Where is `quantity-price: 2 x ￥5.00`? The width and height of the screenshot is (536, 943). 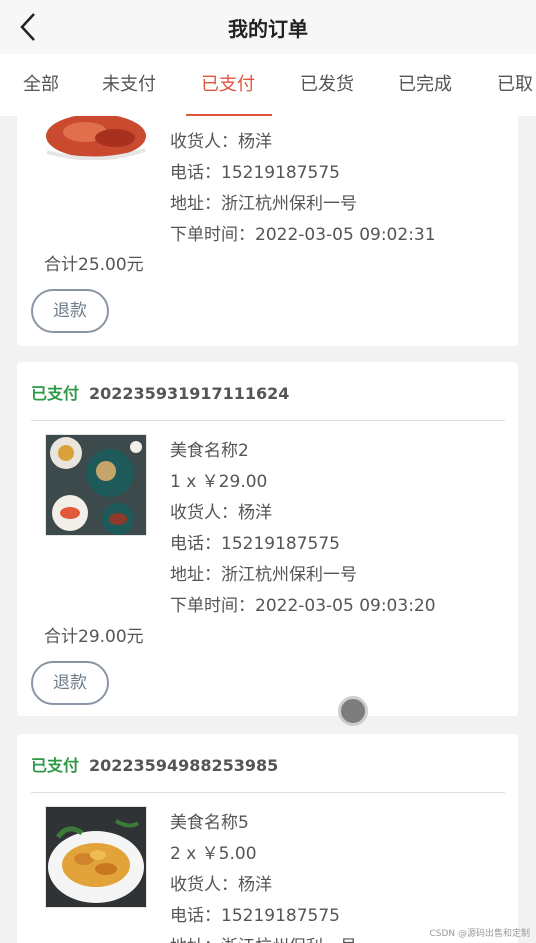
quantity-price: 2 x ￥5.00 is located at coordinates (213, 854).